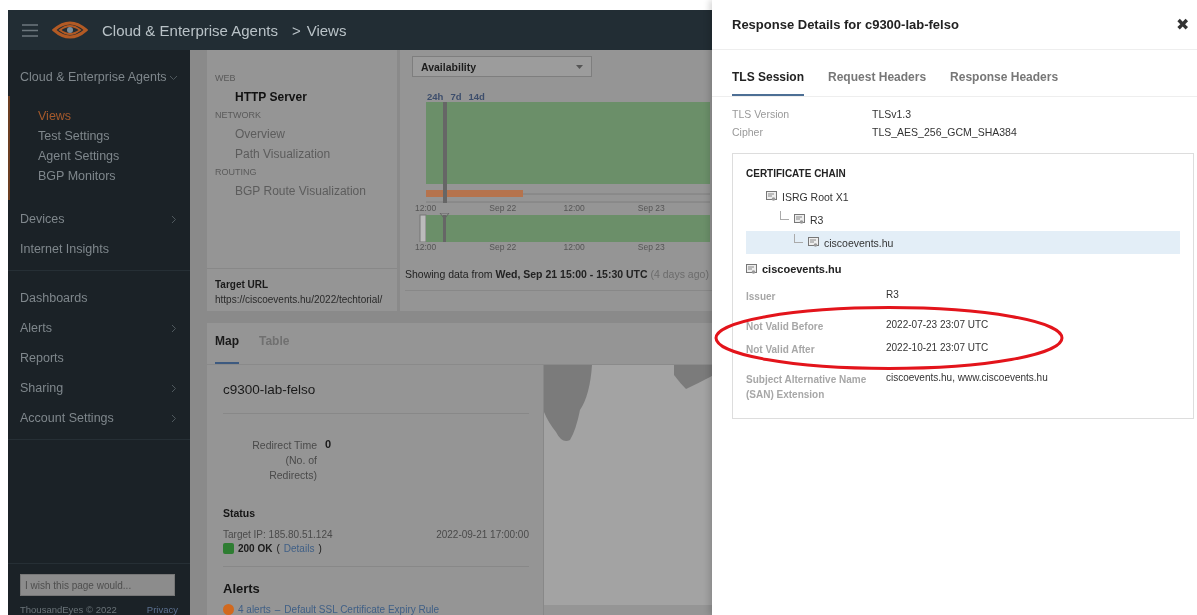 The image size is (1197, 615). What do you see at coordinates (242, 284) in the screenshot?
I see `target-url-label: Target URL` at bounding box center [242, 284].